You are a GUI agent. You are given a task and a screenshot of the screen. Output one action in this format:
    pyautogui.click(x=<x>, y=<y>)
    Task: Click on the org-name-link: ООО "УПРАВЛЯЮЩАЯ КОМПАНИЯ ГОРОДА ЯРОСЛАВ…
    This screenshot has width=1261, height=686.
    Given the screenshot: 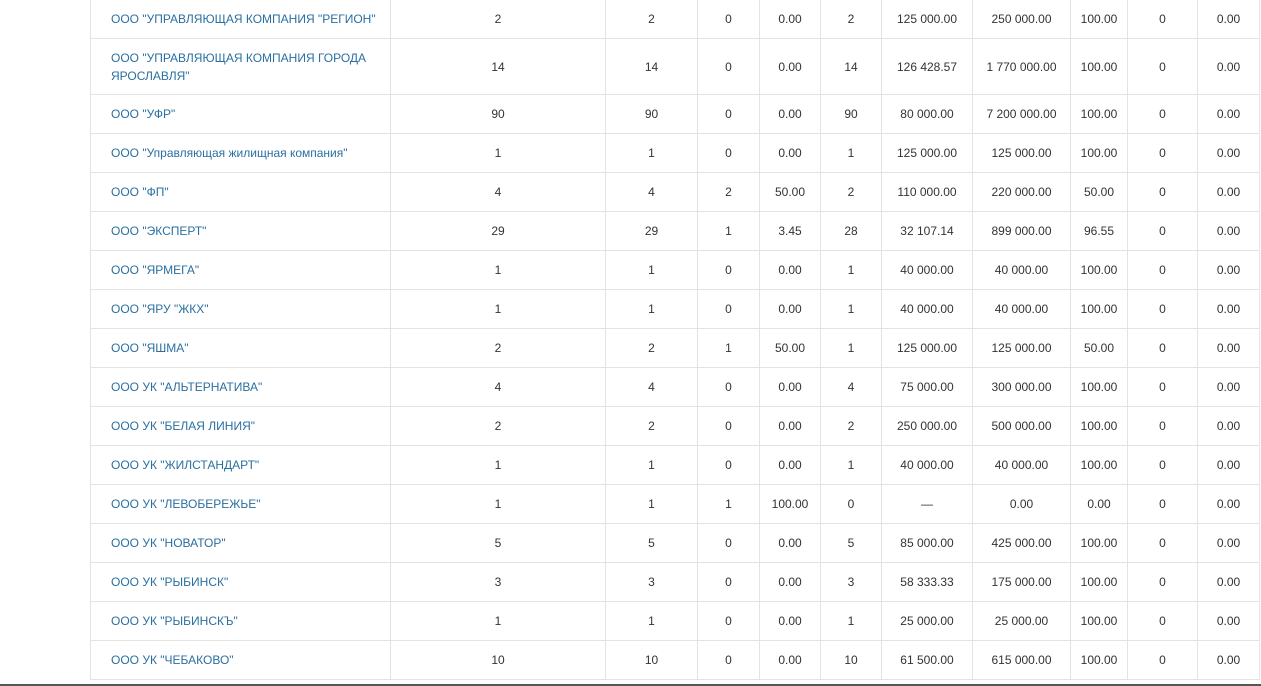 What is the action you would take?
    pyautogui.click(x=238, y=67)
    